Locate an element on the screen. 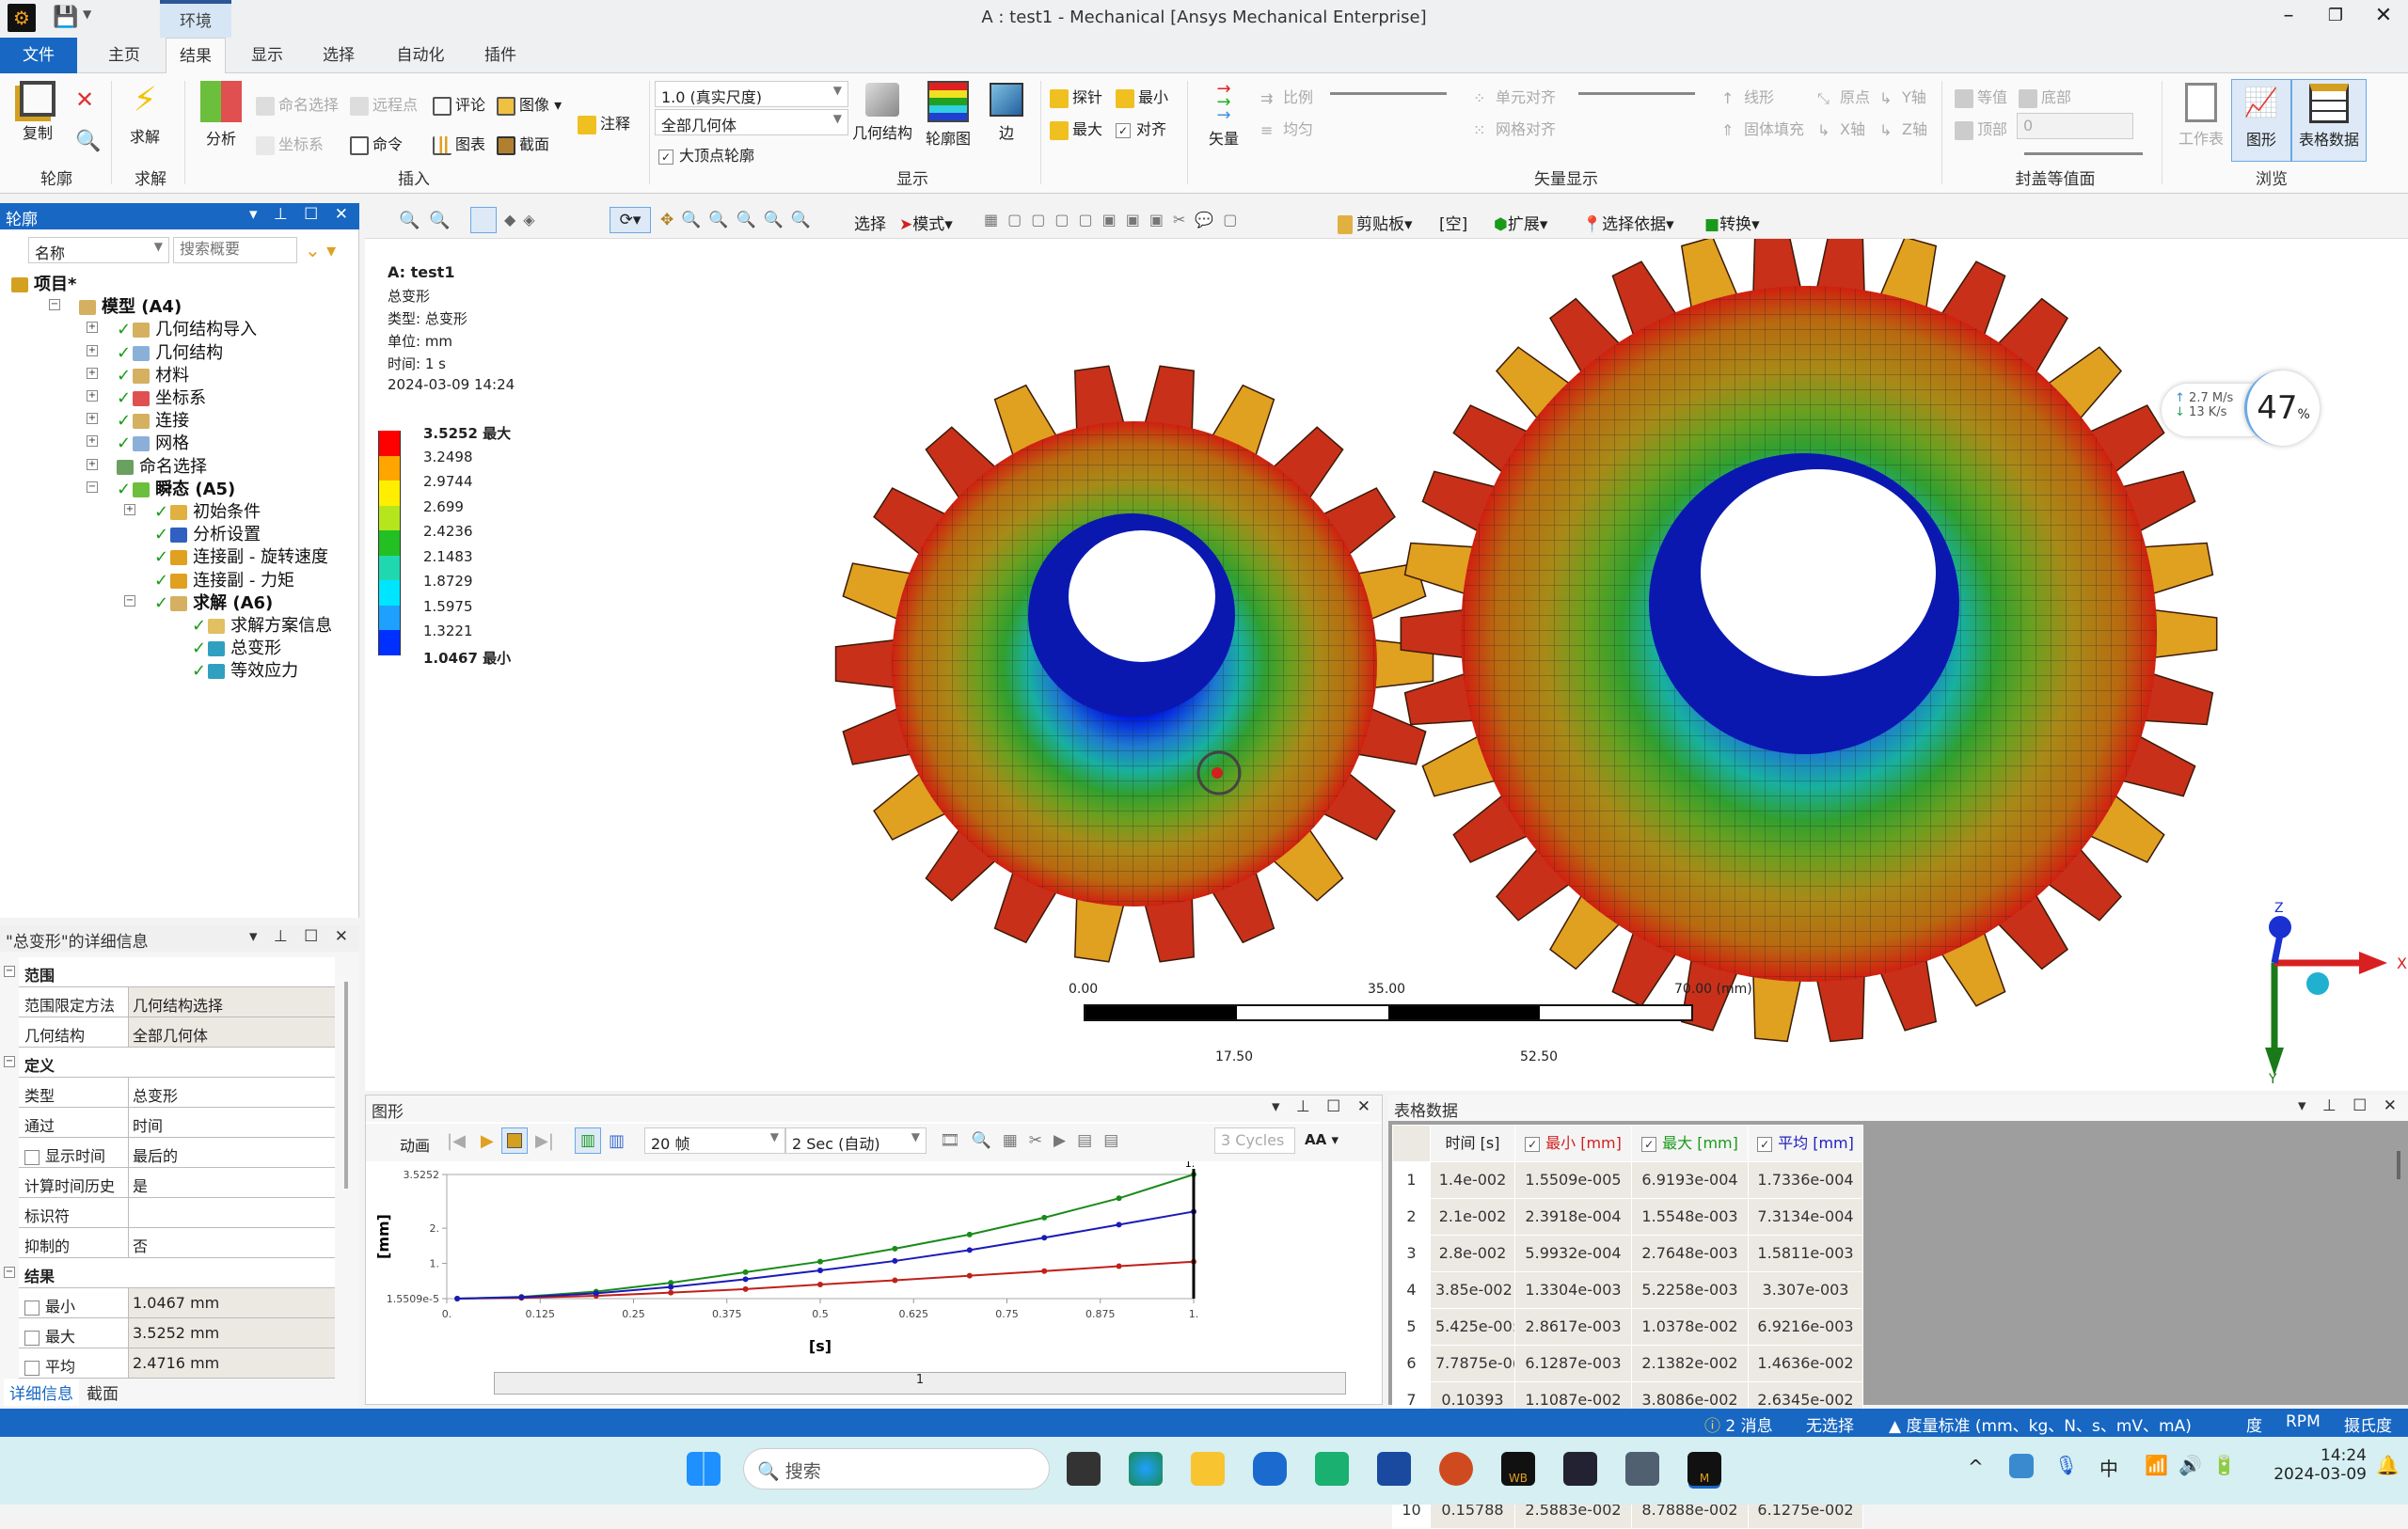 The height and width of the screenshot is (1529, 2408). chart-button: 图表 is located at coordinates (459, 144).